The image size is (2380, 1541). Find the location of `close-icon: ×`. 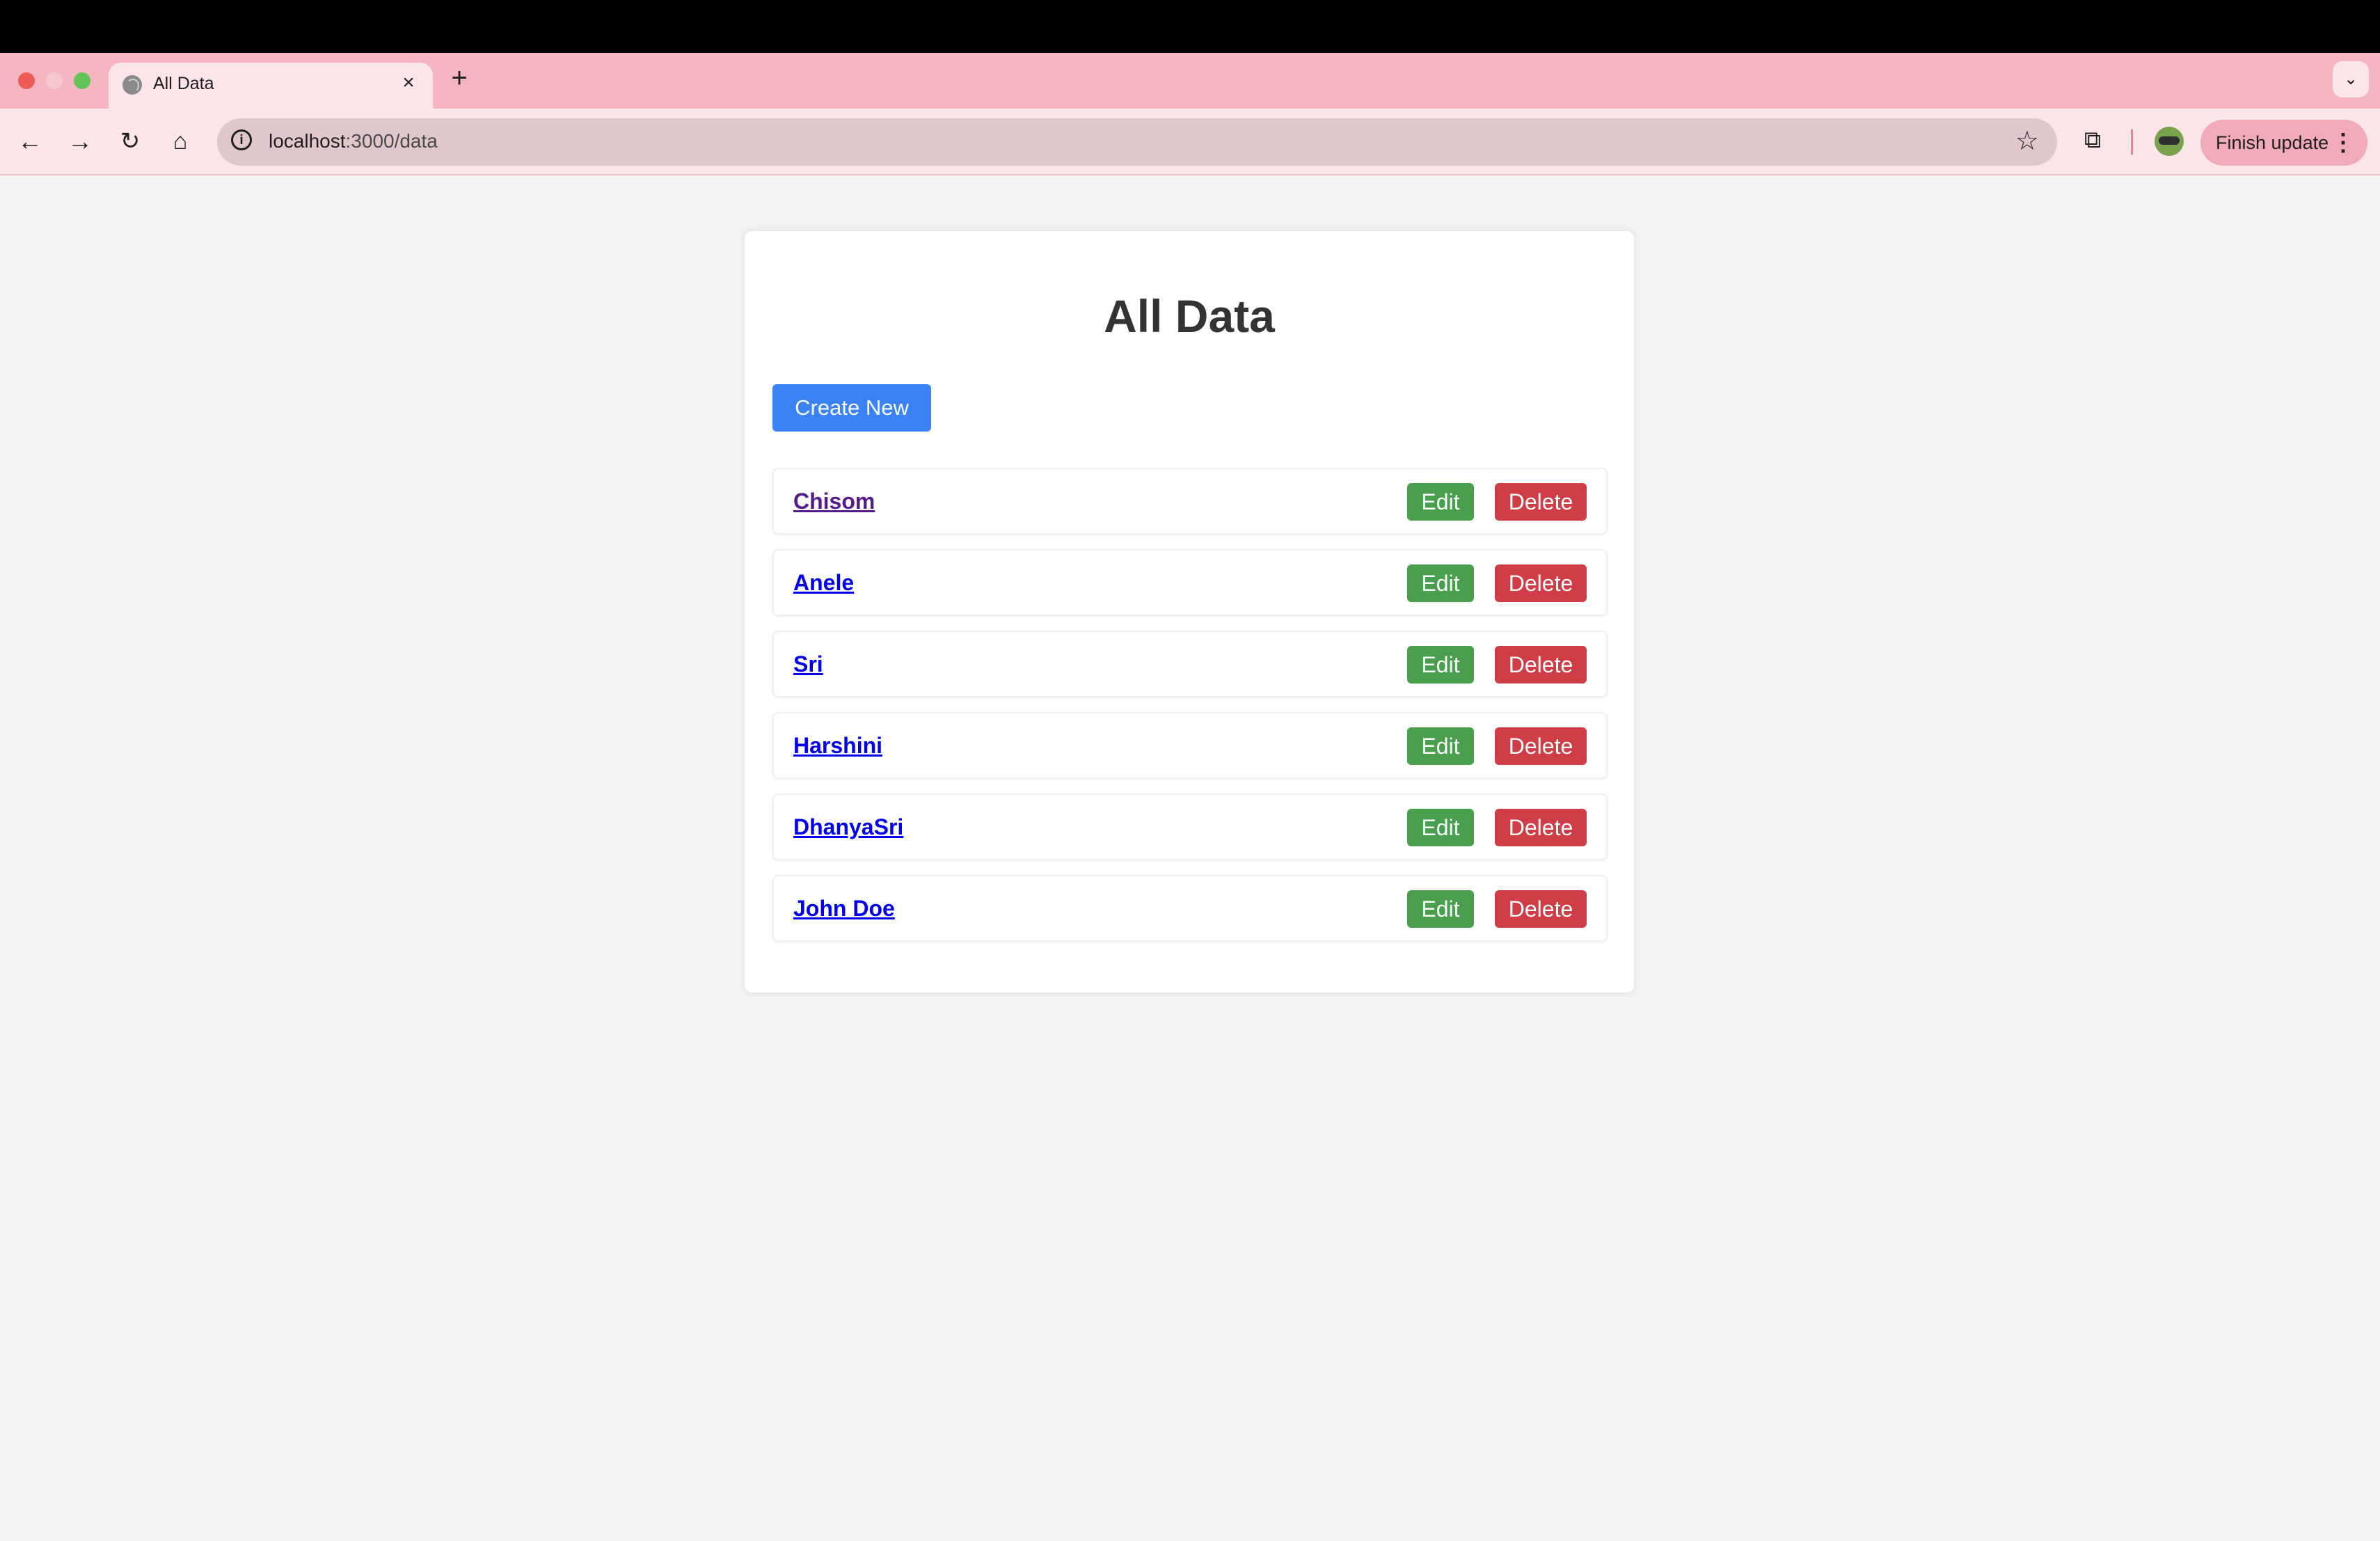

close-icon: × is located at coordinates (408, 83).